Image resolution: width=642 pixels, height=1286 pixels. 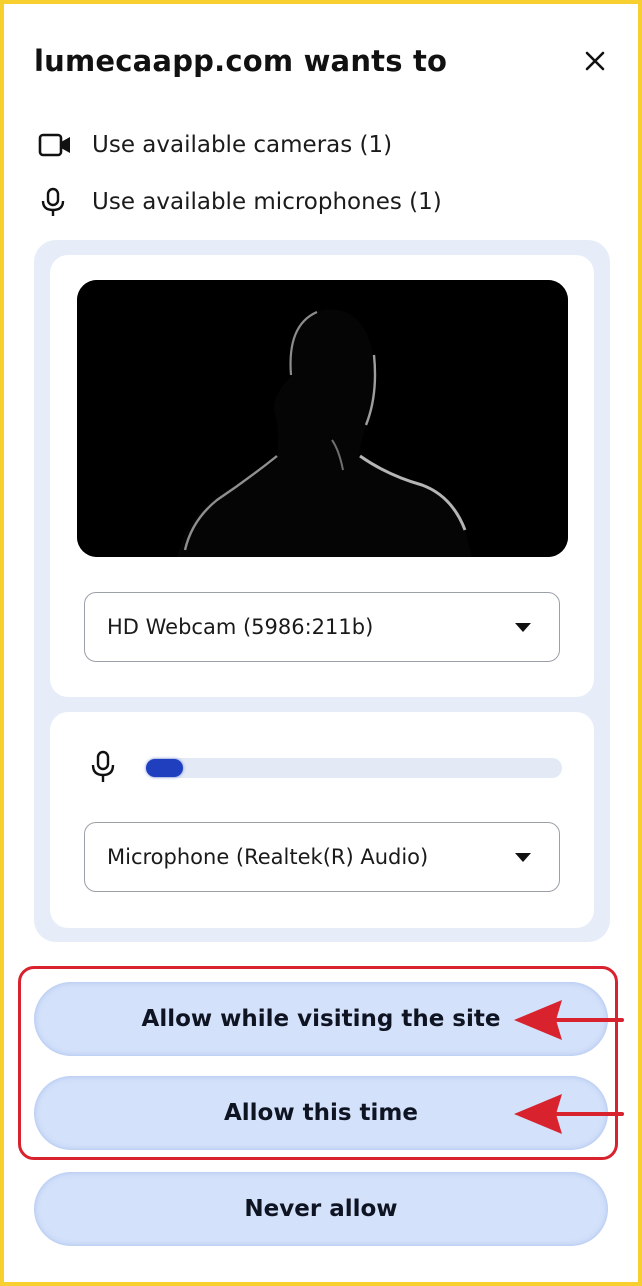 I want to click on camera-select: HD Webcam (5986:211b), so click(x=322, y=627).